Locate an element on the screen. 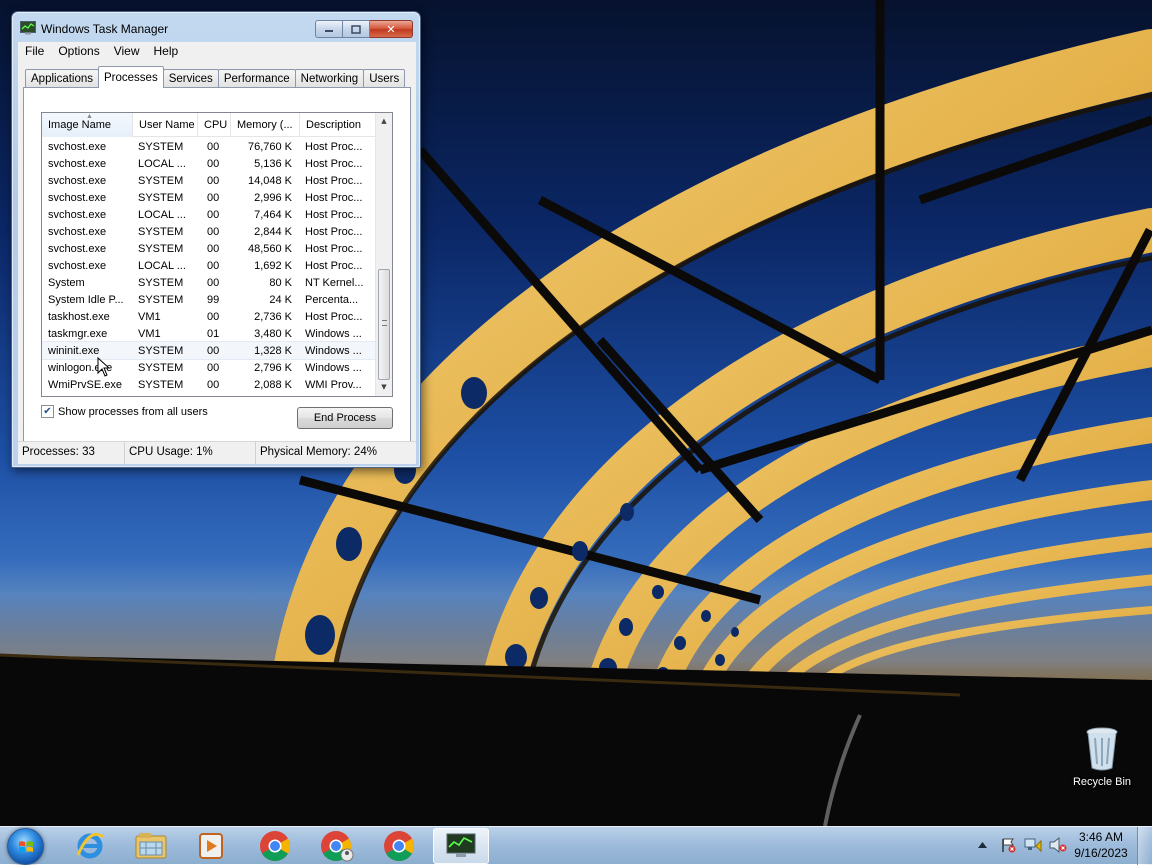 Image resolution: width=1152 pixels, height=865 pixels. minimize-button is located at coordinates (329, 29).